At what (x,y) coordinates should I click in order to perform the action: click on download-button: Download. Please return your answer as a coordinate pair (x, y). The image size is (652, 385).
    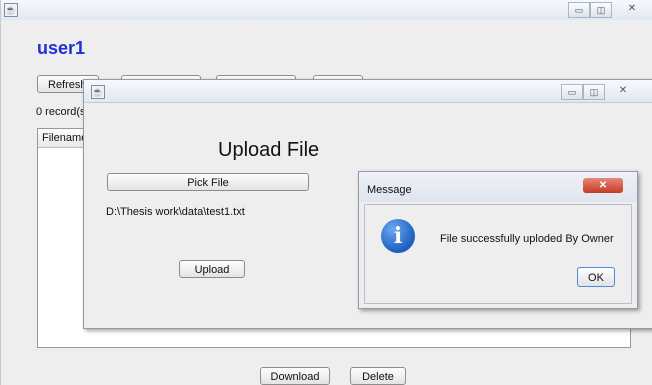
    Looking at the image, I should click on (295, 376).